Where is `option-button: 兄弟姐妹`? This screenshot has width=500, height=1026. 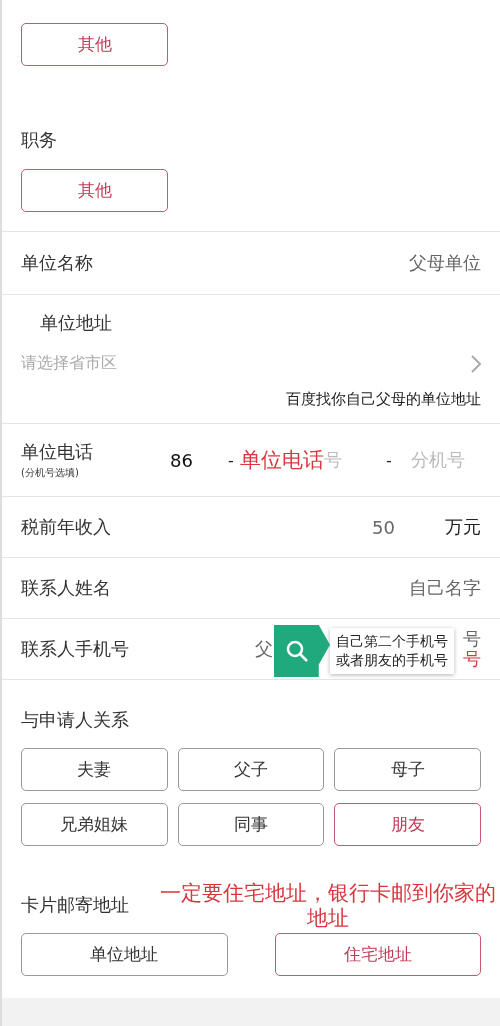 option-button: 兄弟姐妹 is located at coordinates (94, 824).